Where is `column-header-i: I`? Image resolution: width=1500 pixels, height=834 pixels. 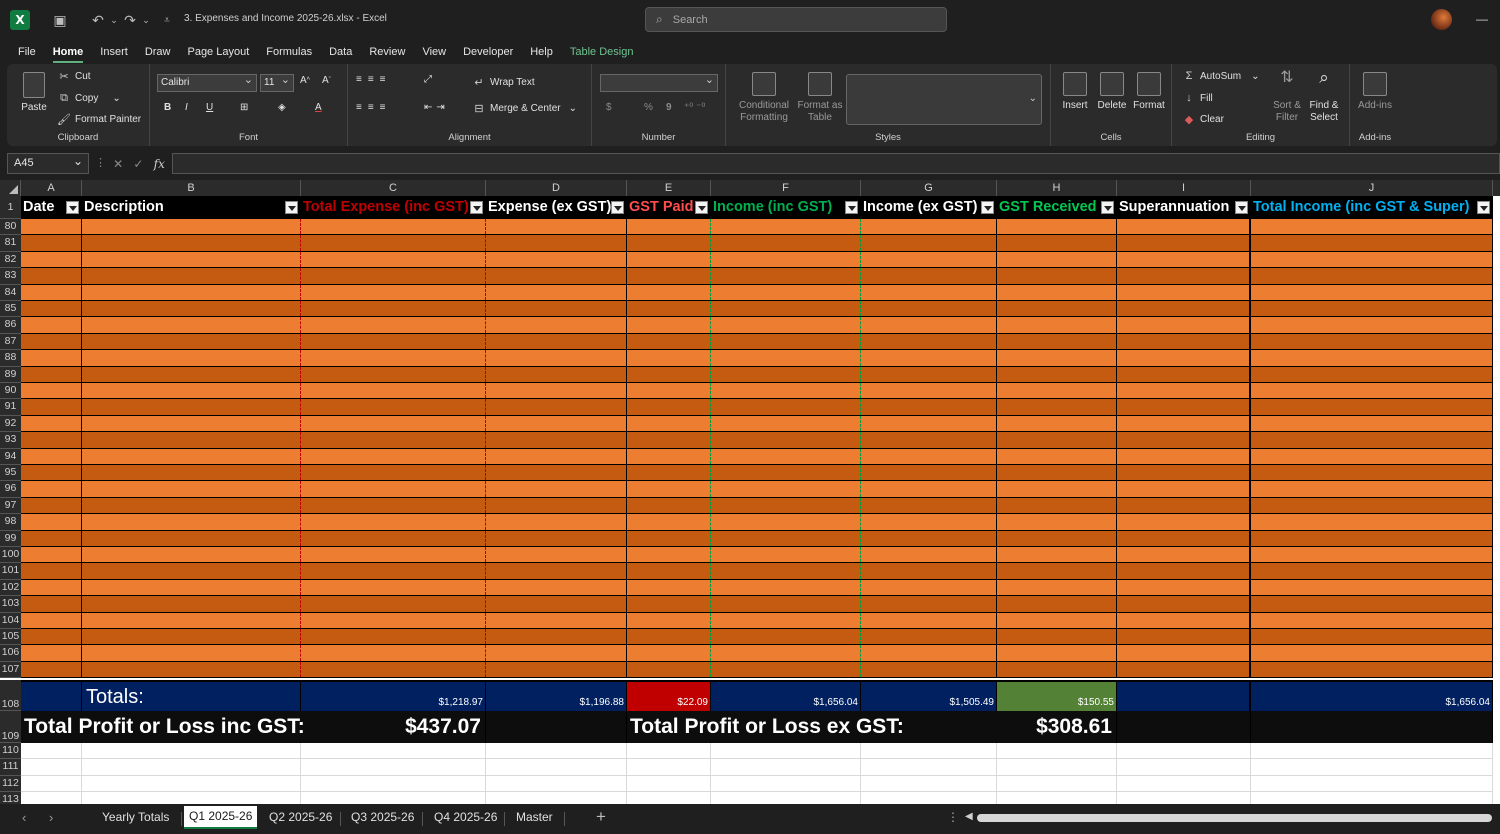 column-header-i: I is located at coordinates (1184, 188).